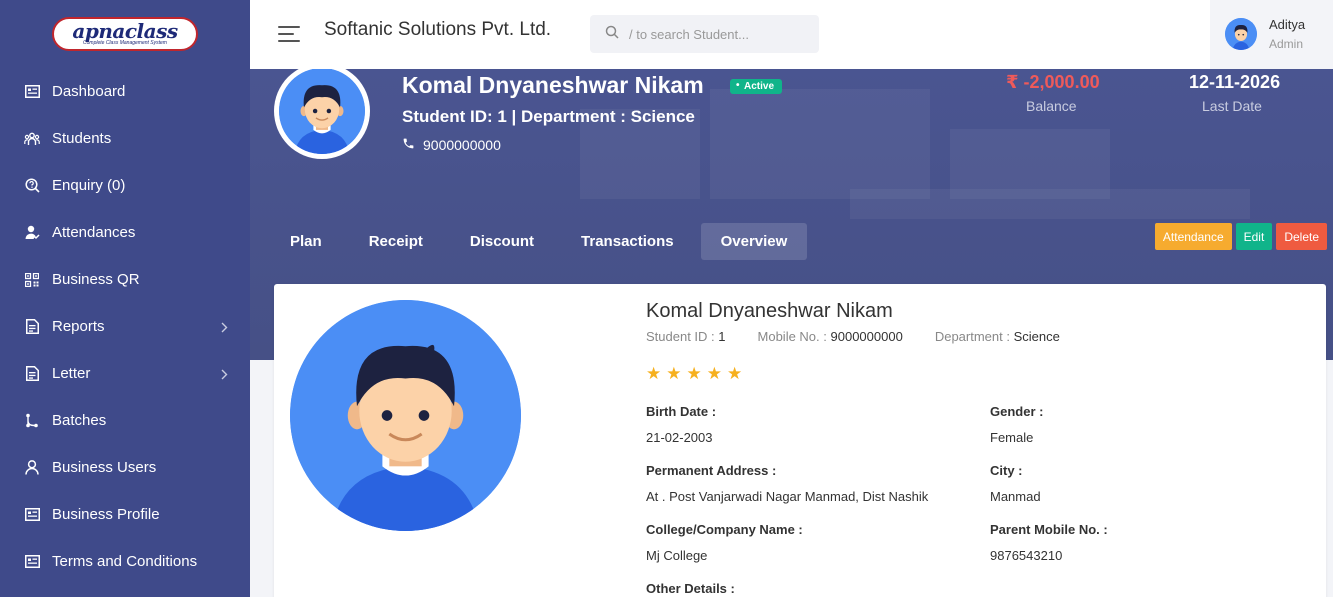  What do you see at coordinates (32, 186) in the screenshot?
I see `enquiry-icon` at bounding box center [32, 186].